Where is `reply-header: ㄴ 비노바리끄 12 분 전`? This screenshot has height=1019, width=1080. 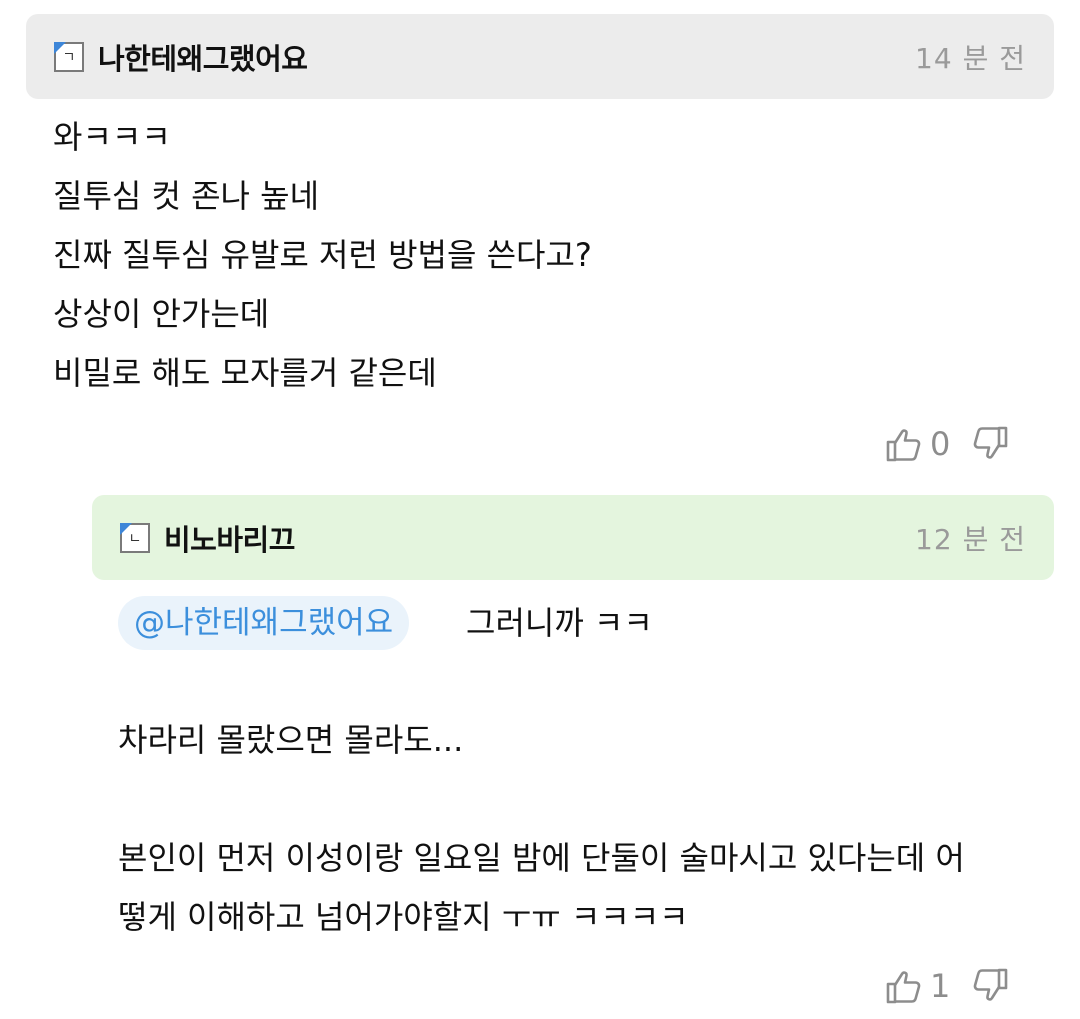 reply-header: ㄴ 비노바리끄 12 분 전 is located at coordinates (573, 537).